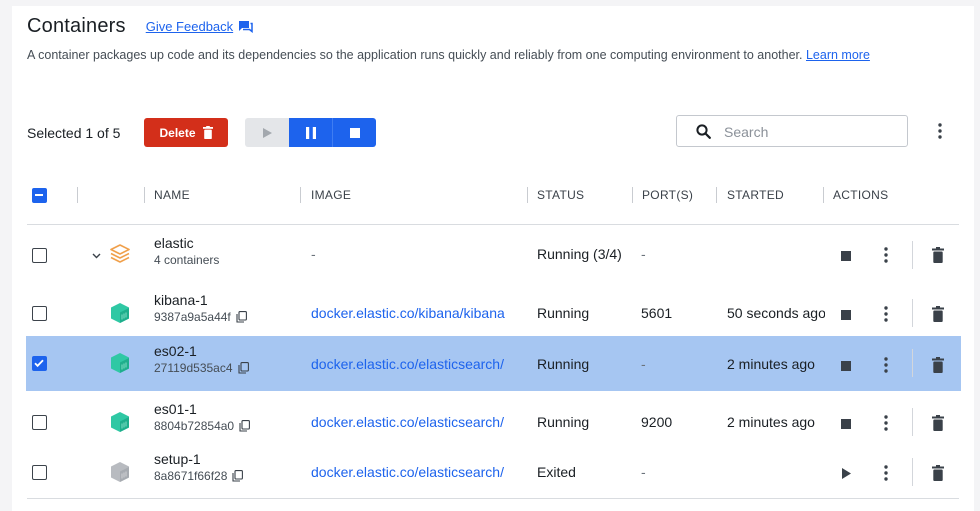 This screenshot has height=511, width=980. I want to click on search-icon, so click(703, 131).